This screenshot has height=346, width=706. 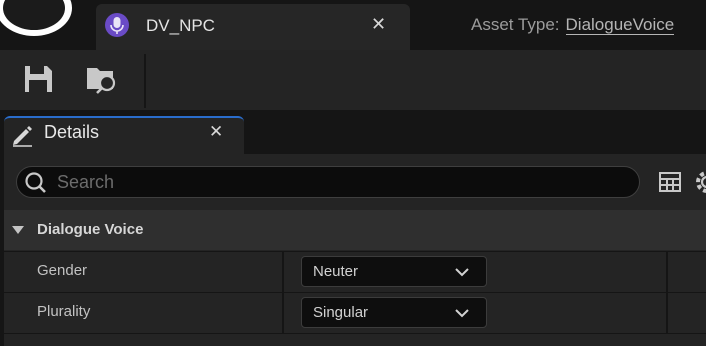 I want to click on title-bar: DV_NPC ✕ Asset Type: DialogueVoice, so click(x=353, y=25).